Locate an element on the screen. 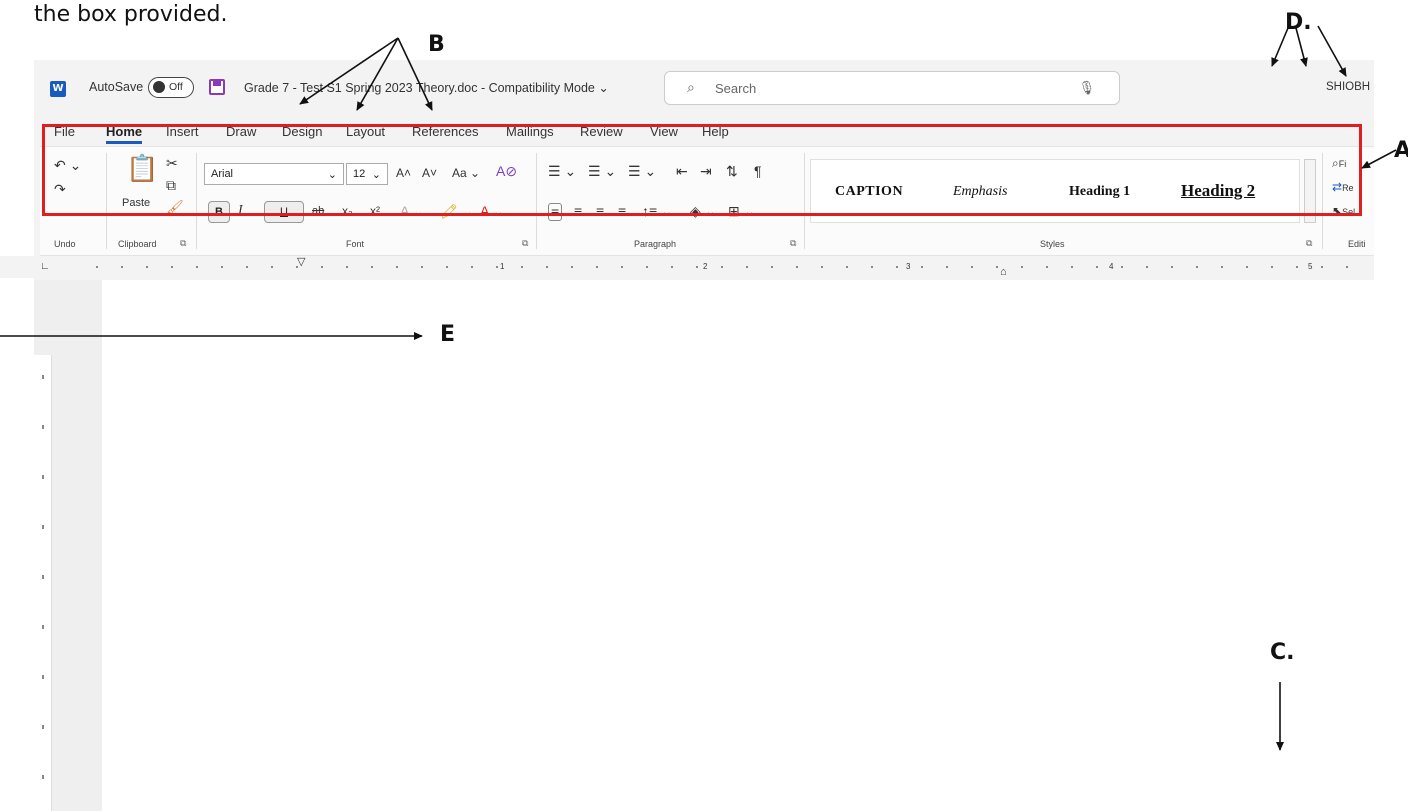 This screenshot has width=1408, height=811. label-b: B is located at coordinates (436, 44).